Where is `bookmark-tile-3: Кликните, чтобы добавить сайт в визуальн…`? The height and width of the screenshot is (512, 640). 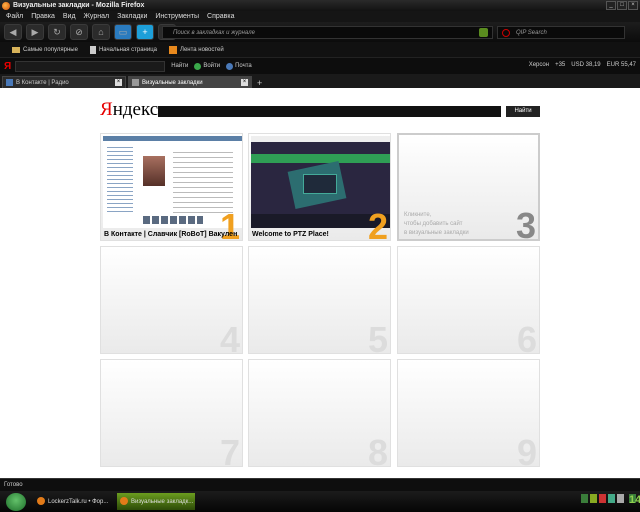 bookmark-tile-3: Кликните, чтобы добавить сайт в визуальн… is located at coordinates (468, 187).